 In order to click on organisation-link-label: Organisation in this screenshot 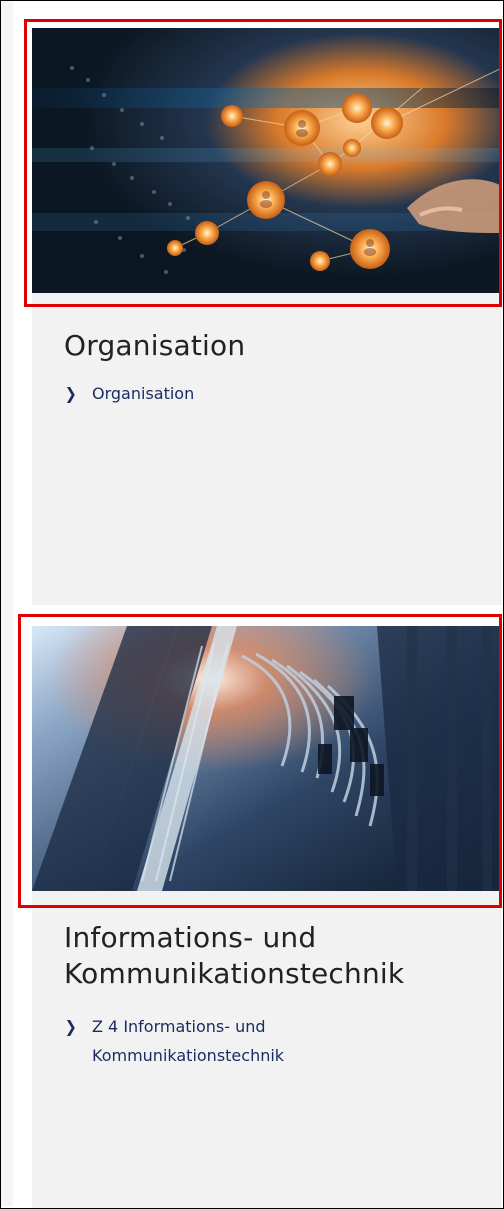, I will do `click(143, 393)`.